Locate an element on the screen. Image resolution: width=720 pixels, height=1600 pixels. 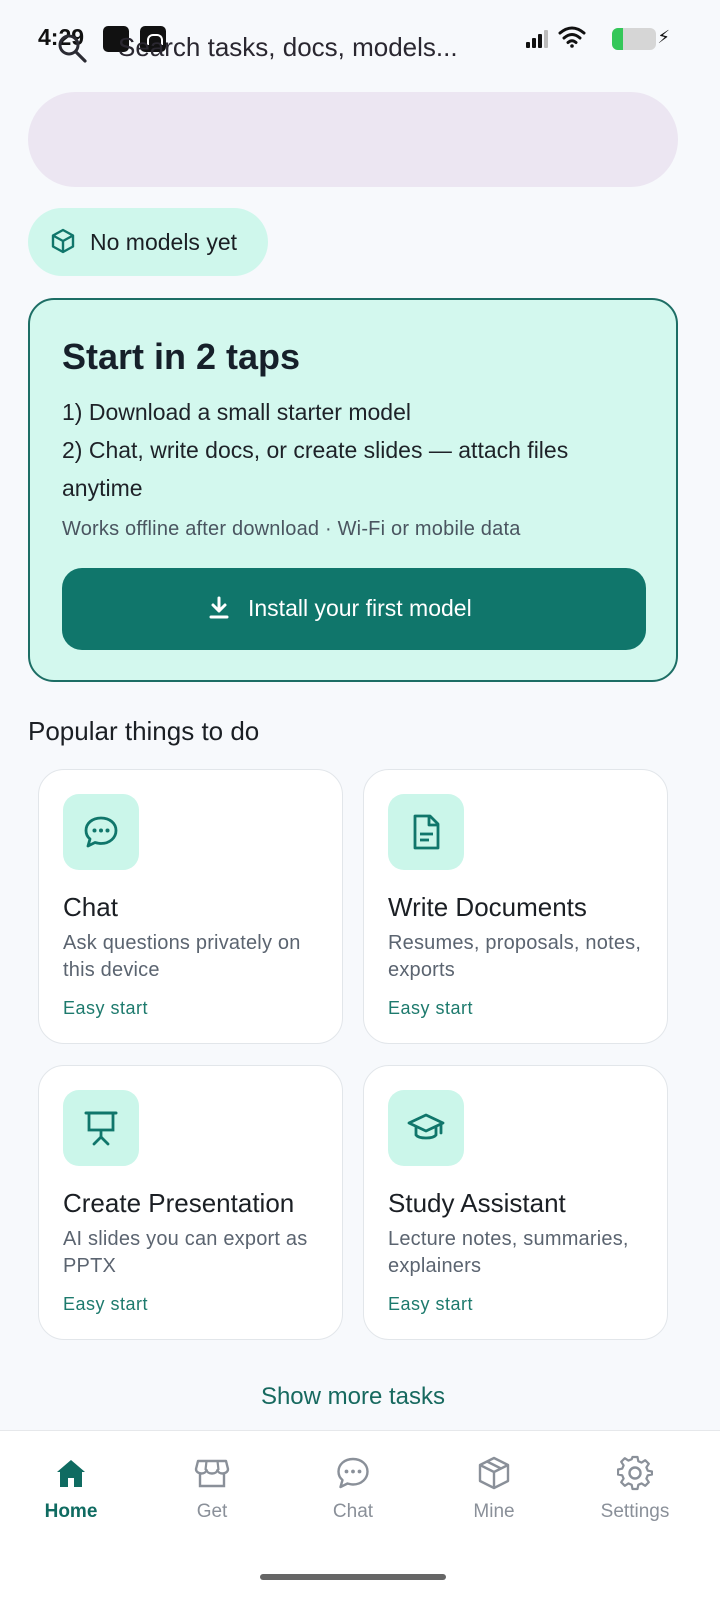
nav-get: Get is located at coordinates (212, 1505).